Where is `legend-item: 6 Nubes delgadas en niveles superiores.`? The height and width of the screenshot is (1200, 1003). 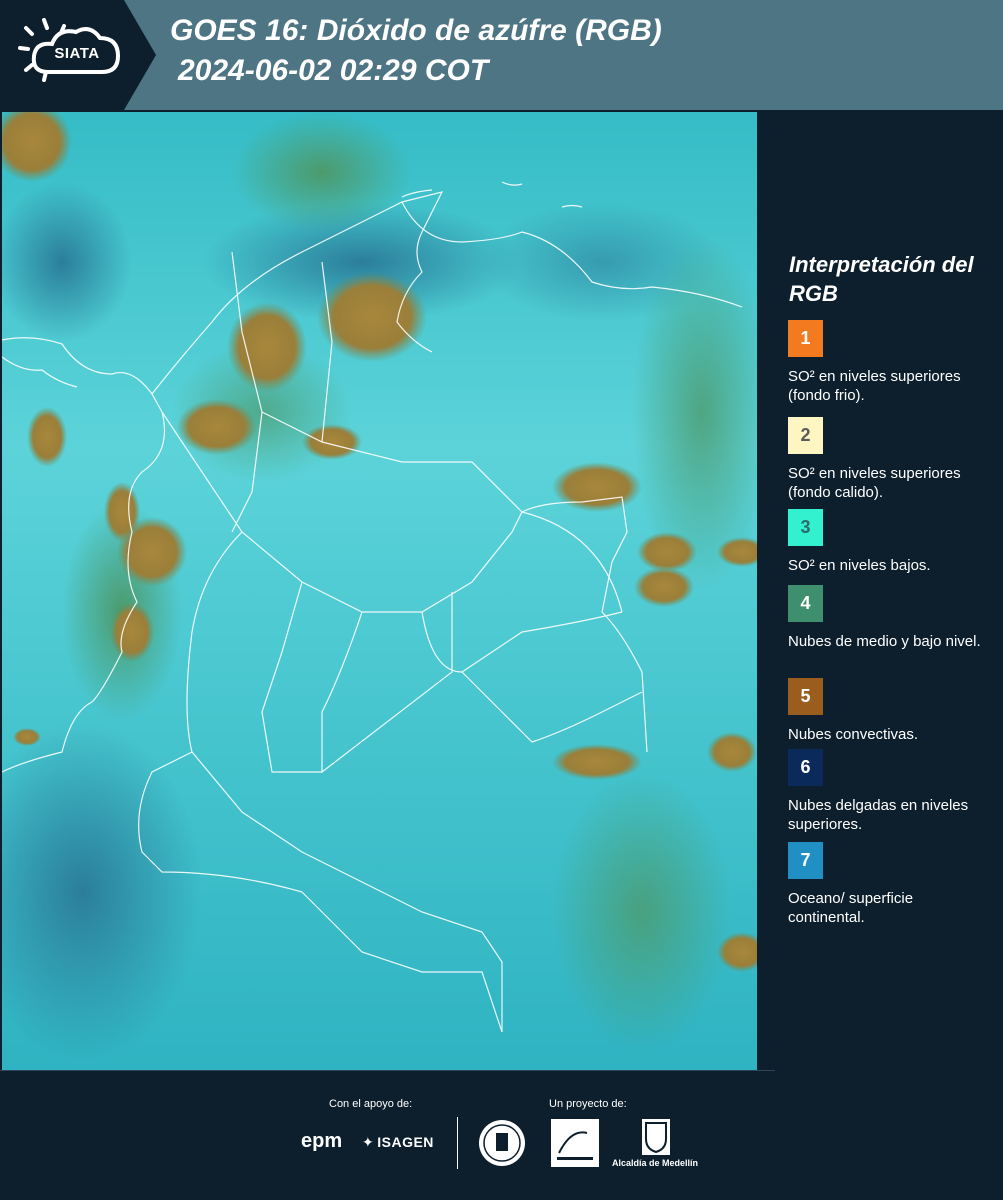
legend-item: 6 Nubes delgadas en niveles superiores. is located at coordinates (890, 791).